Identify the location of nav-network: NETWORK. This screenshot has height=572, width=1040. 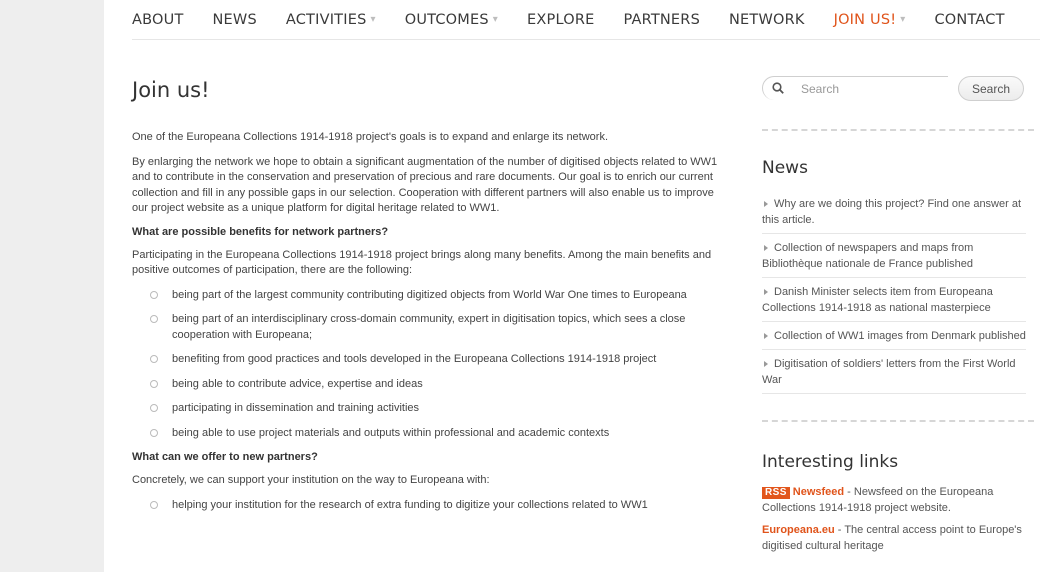
(767, 20).